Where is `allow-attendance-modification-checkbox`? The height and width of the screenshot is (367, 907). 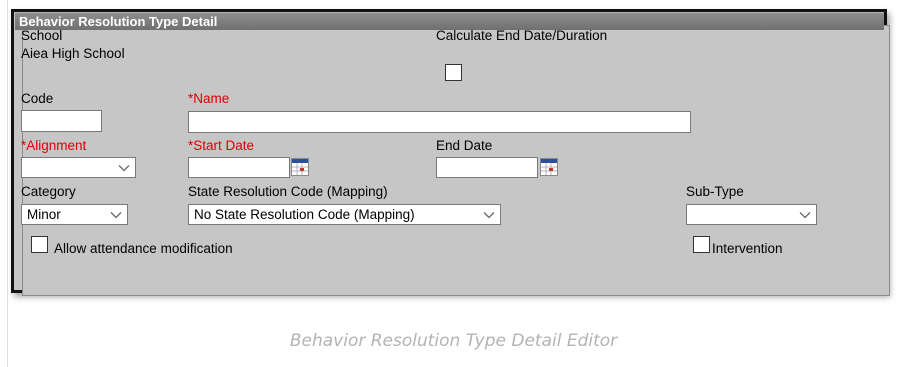
allow-attendance-modification-checkbox is located at coordinates (39, 244).